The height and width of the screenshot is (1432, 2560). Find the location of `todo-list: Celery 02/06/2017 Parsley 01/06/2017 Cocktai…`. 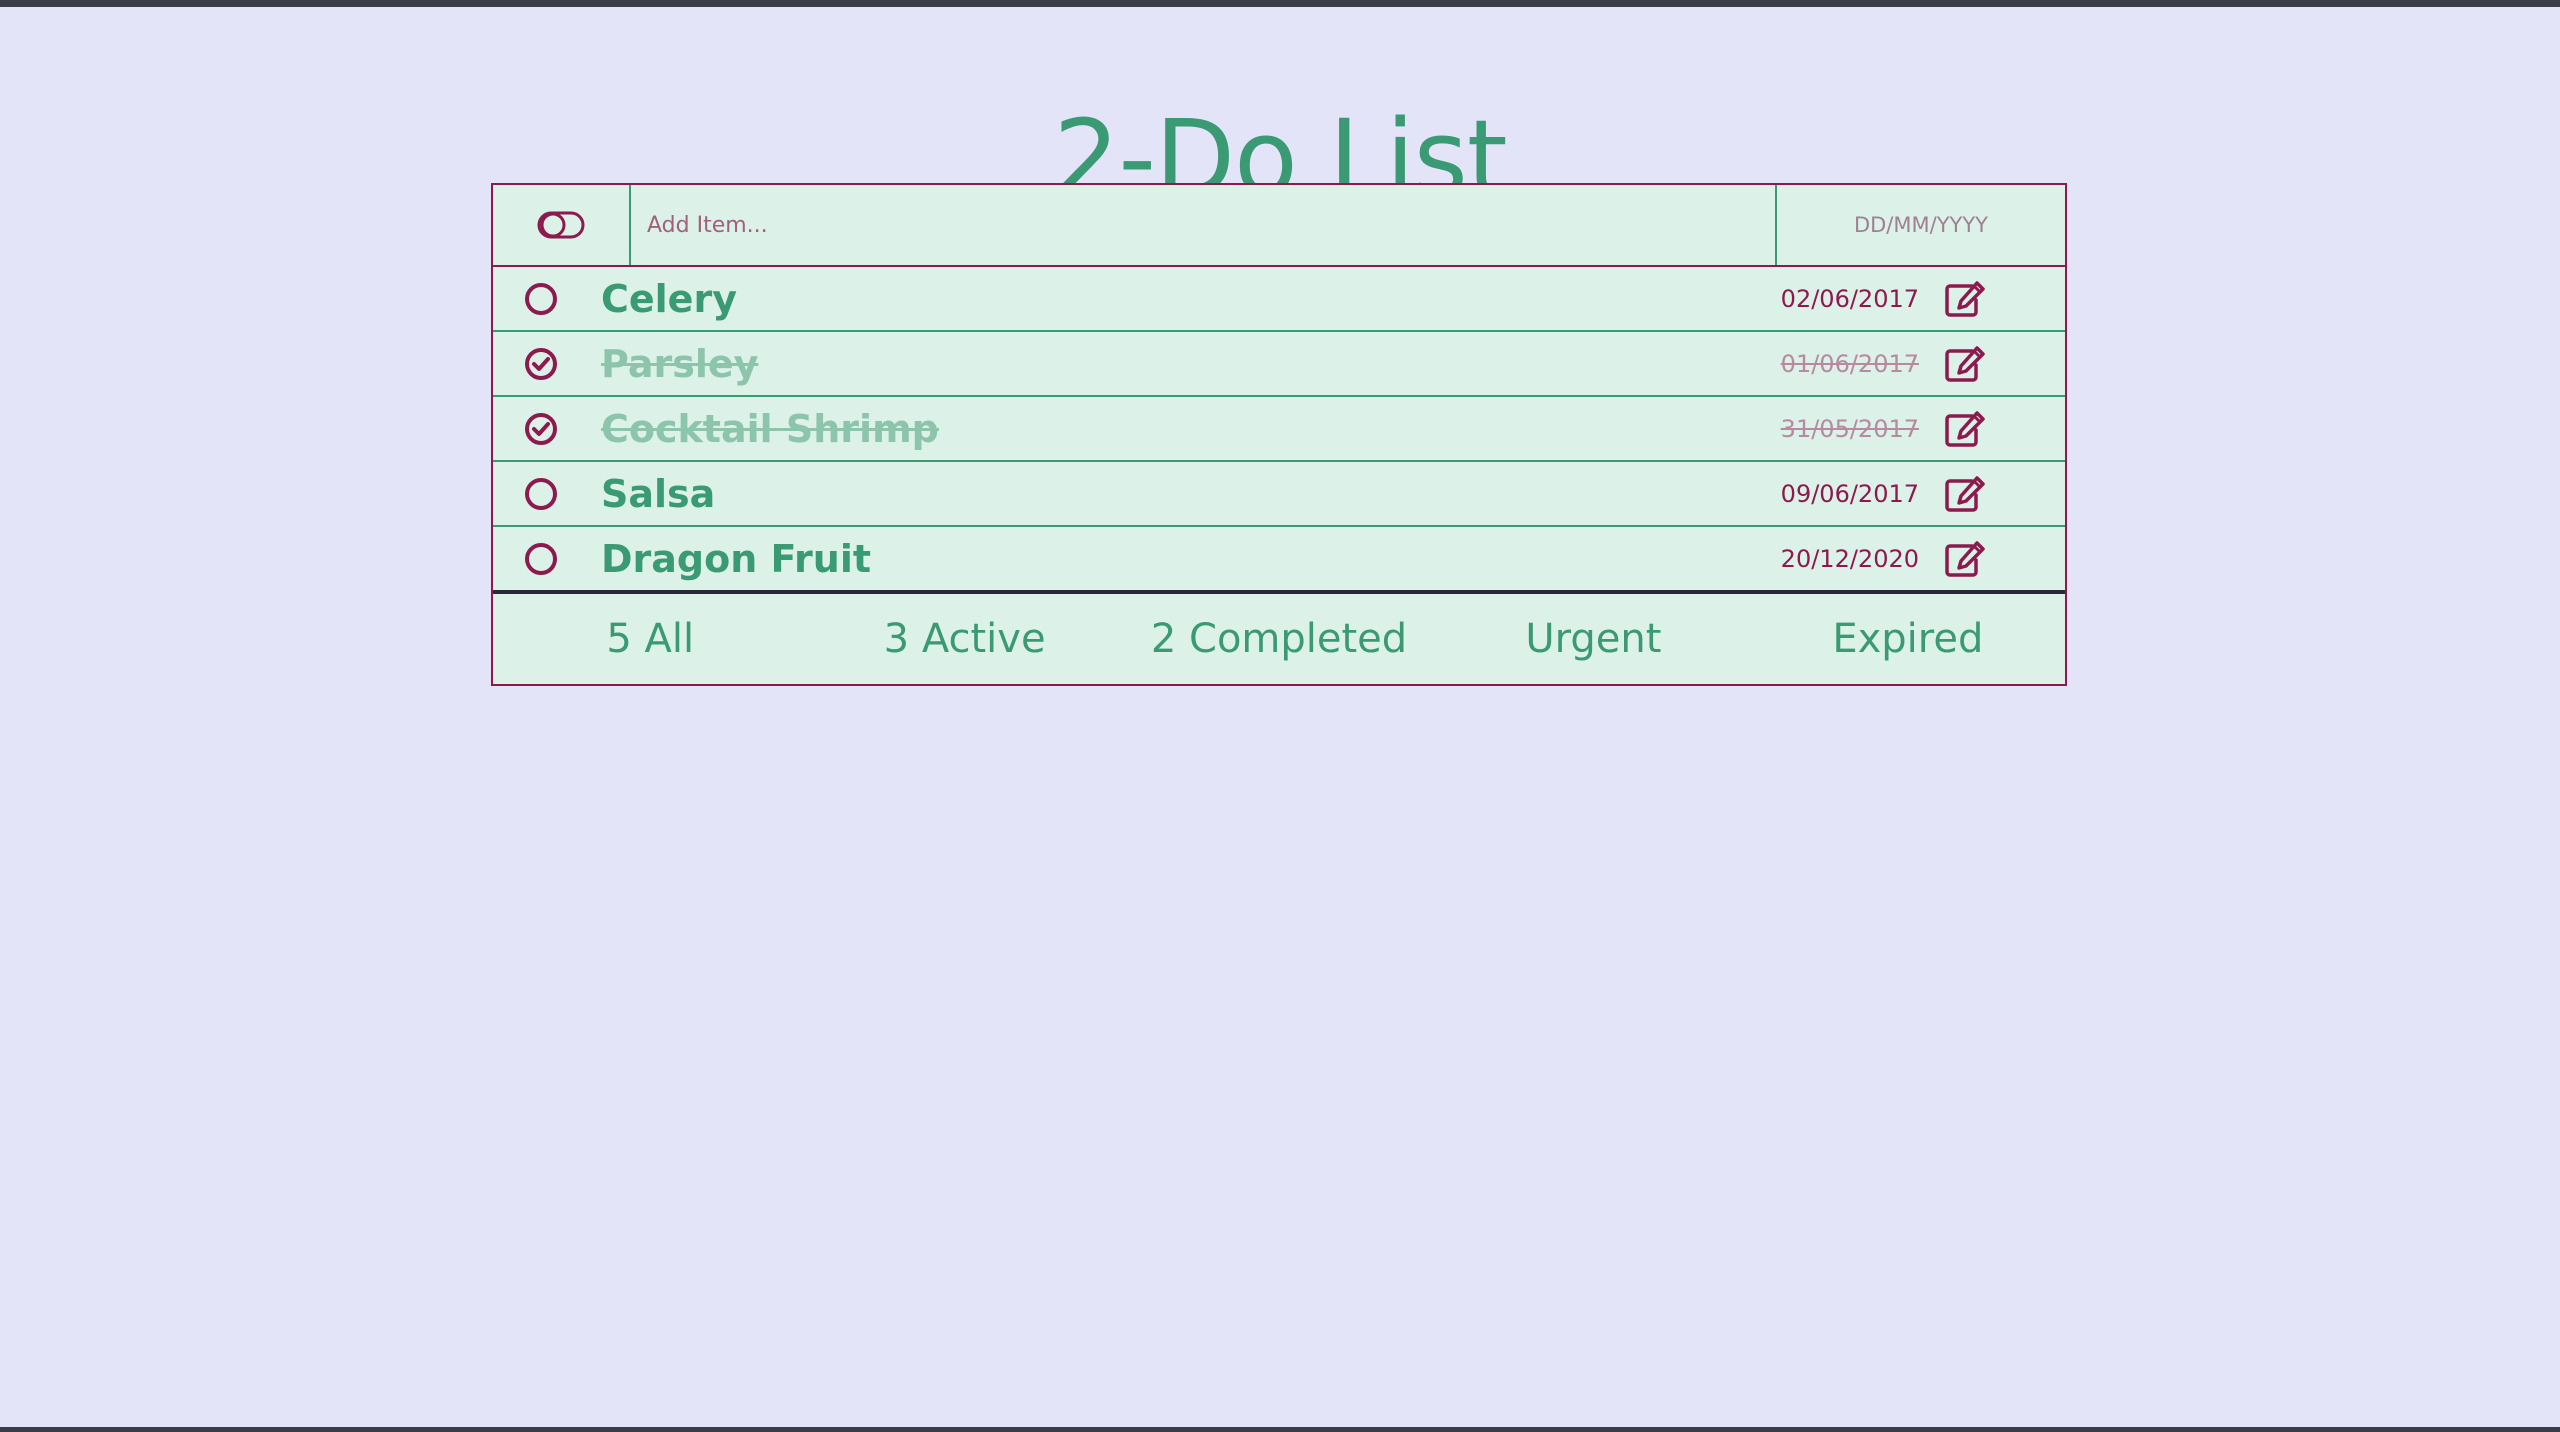

todo-list: Celery 02/06/2017 Parsley 01/06/2017 Cocktai… is located at coordinates (1279, 429).